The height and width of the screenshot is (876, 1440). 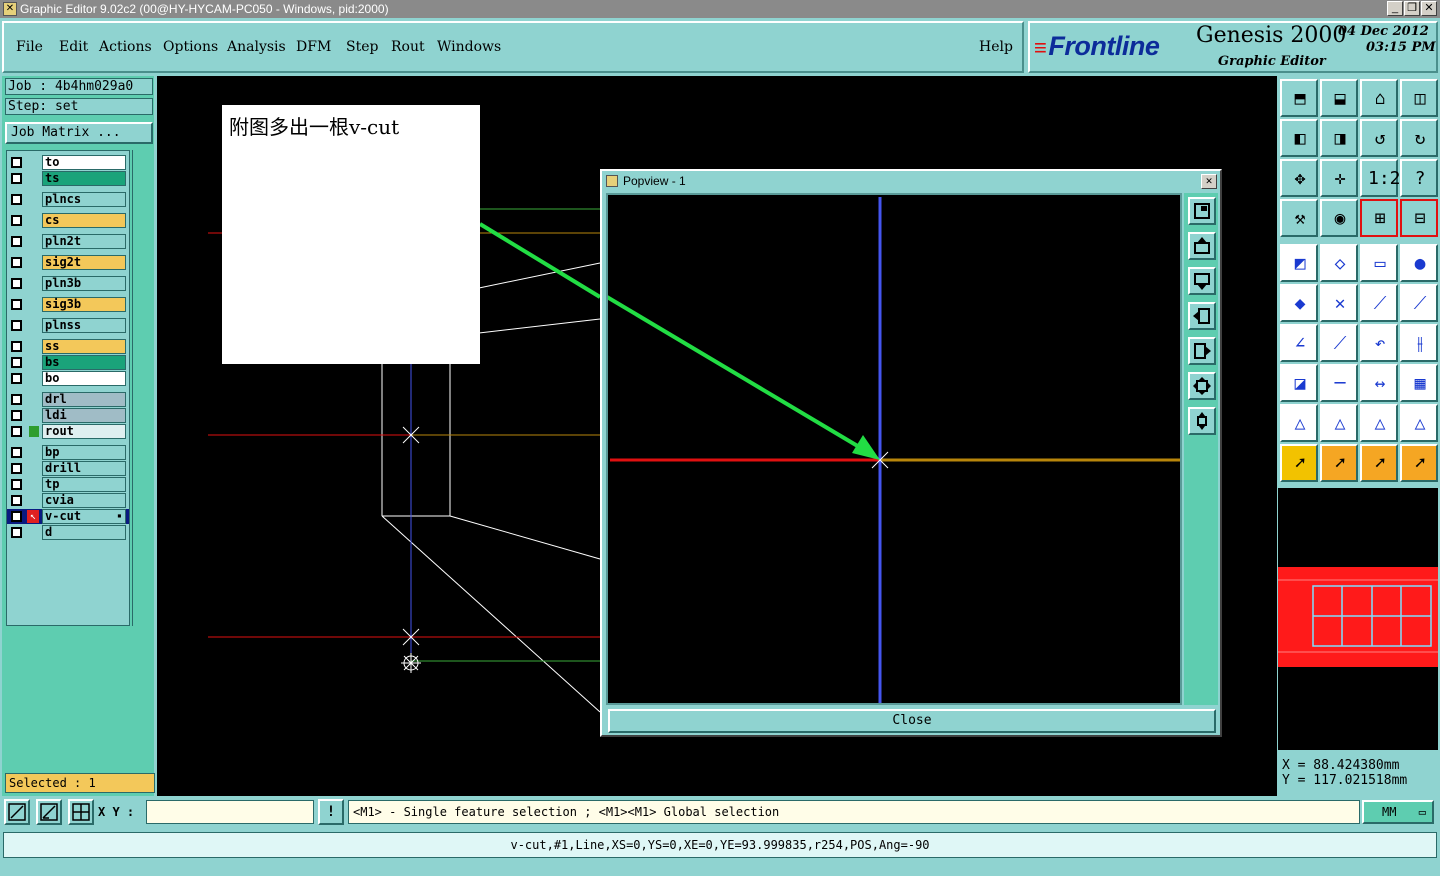 I want to click on move-point-button: ⟋, so click(x=1379, y=303).